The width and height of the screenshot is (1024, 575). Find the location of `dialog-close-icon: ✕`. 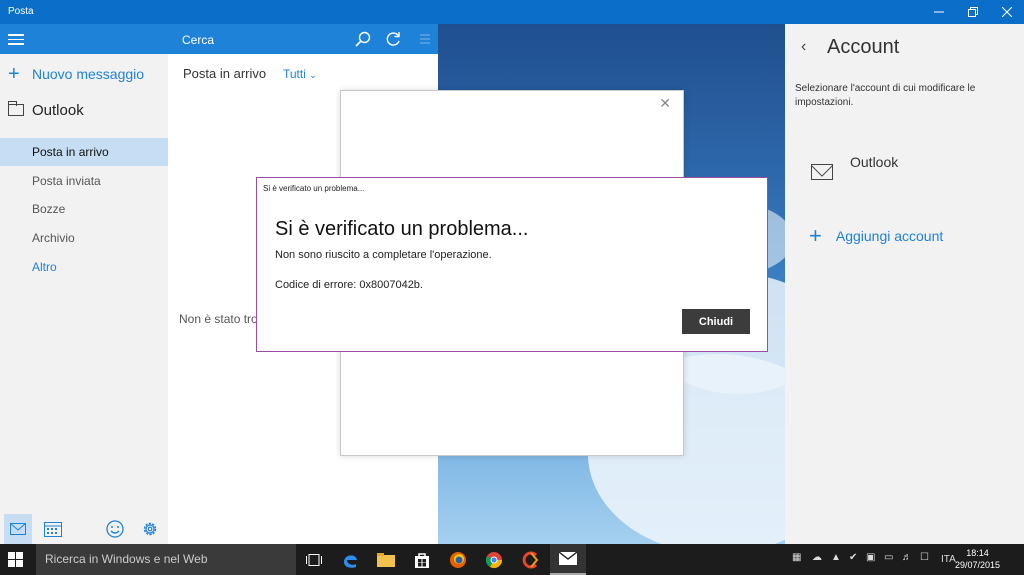

dialog-close-icon: ✕ is located at coordinates (665, 103).